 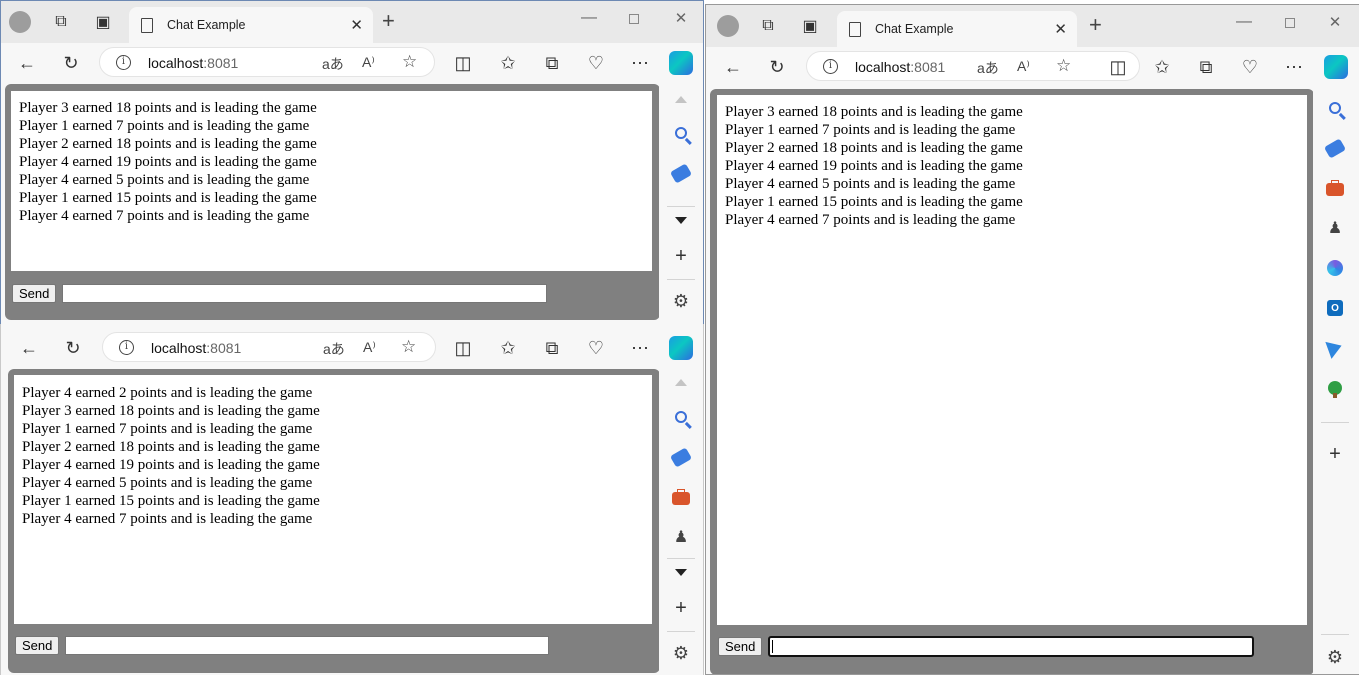 I want to click on sidebar-divider, so click(x=1335, y=634).